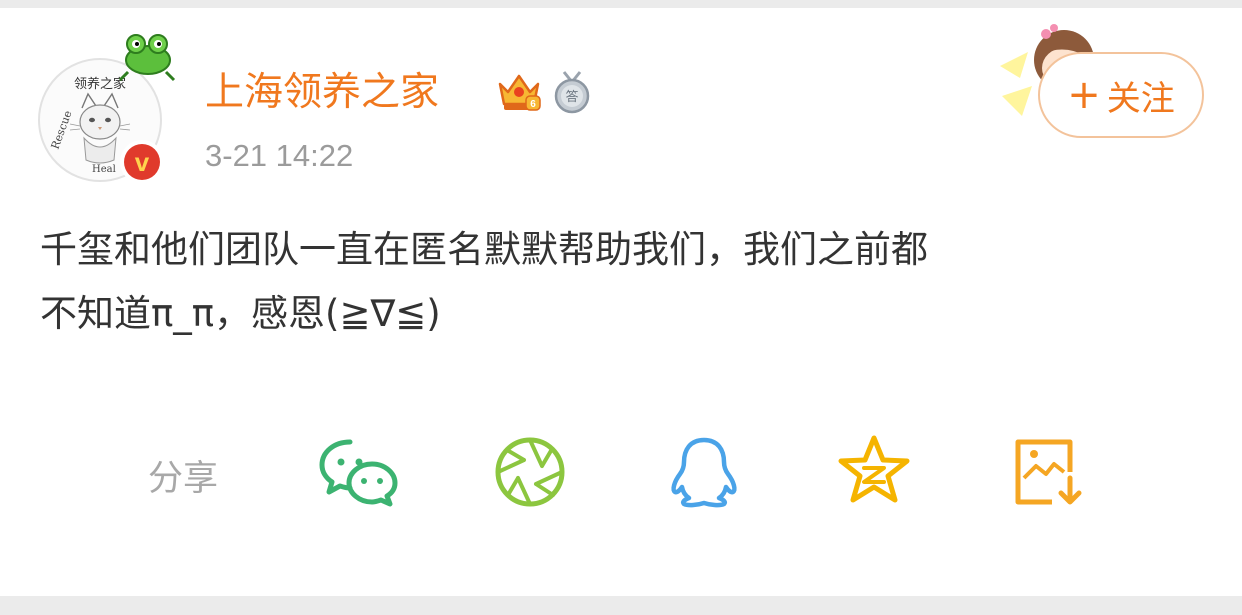  Describe the element at coordinates (484, 281) in the screenshot. I see `post-content: 千玺和他们团队一直在匿名默默帮助我们，我们之前都 不知道π_π，感恩(≧∇≦)` at that location.